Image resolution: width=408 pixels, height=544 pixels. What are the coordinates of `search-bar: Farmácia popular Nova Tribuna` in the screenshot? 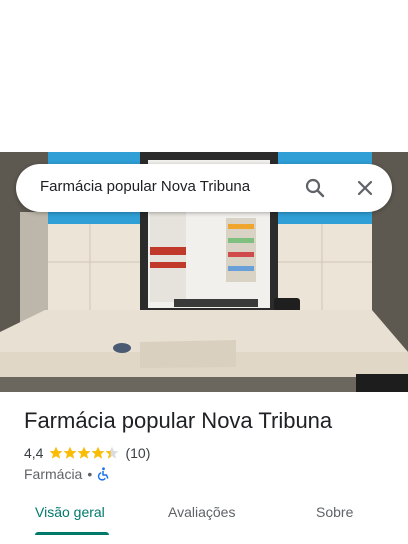 It's located at (204, 188).